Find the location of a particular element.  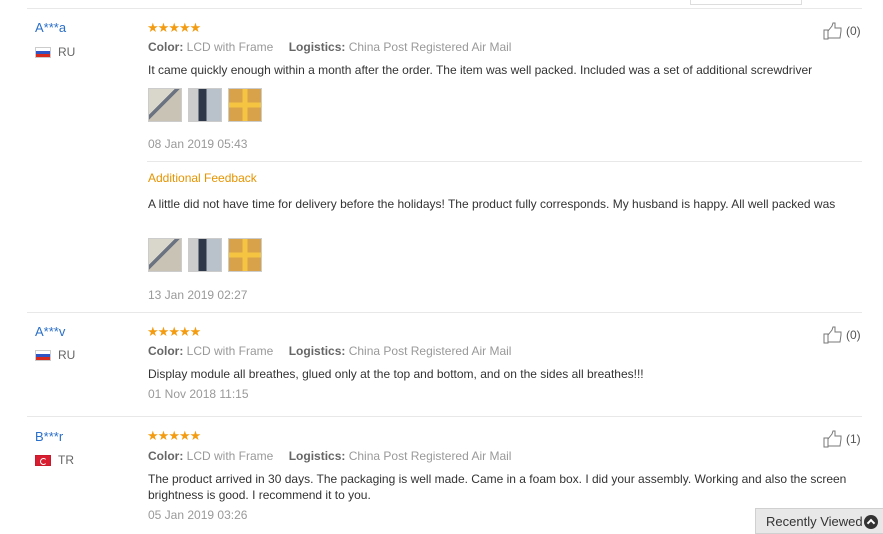

recently-viewed-button: Recently Viewed is located at coordinates (819, 521).